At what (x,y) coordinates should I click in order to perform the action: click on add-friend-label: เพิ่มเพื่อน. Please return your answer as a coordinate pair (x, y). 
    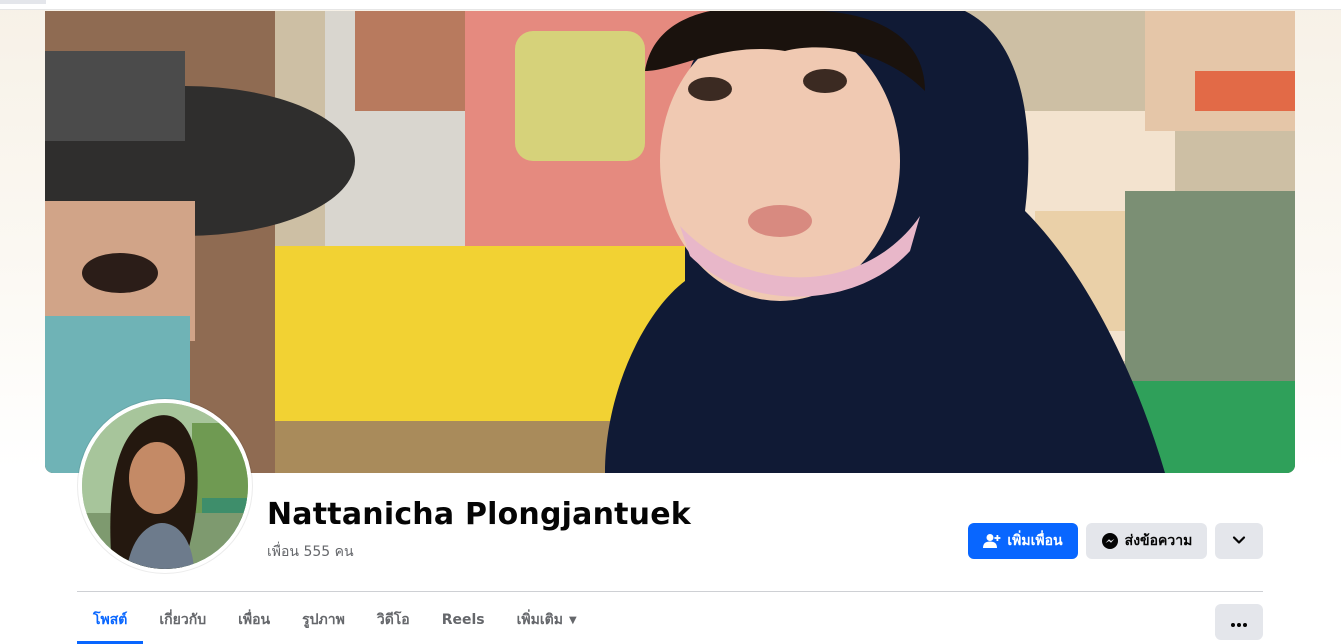
    Looking at the image, I should click on (1035, 541).